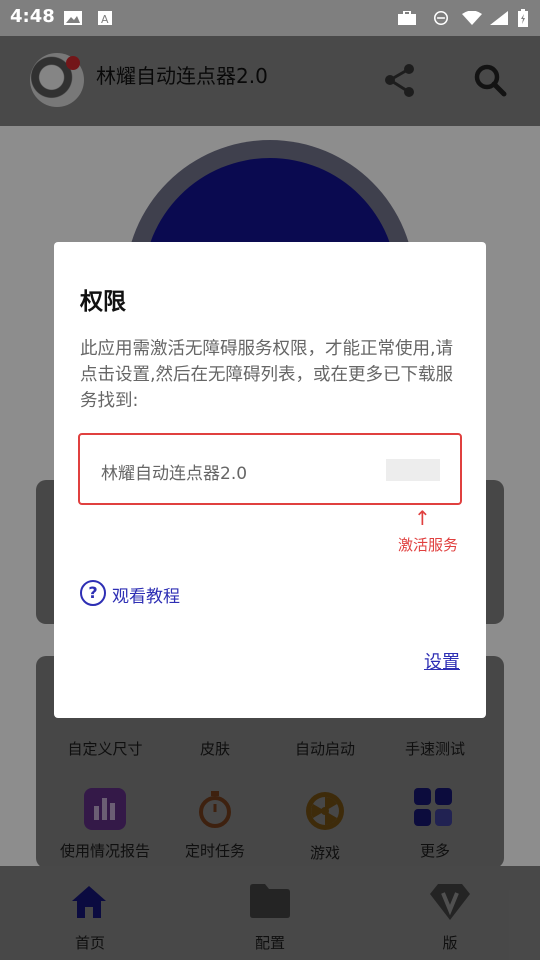 The image size is (540, 960). I want to click on watch-tutorial-link: 观看教程, so click(146, 594).